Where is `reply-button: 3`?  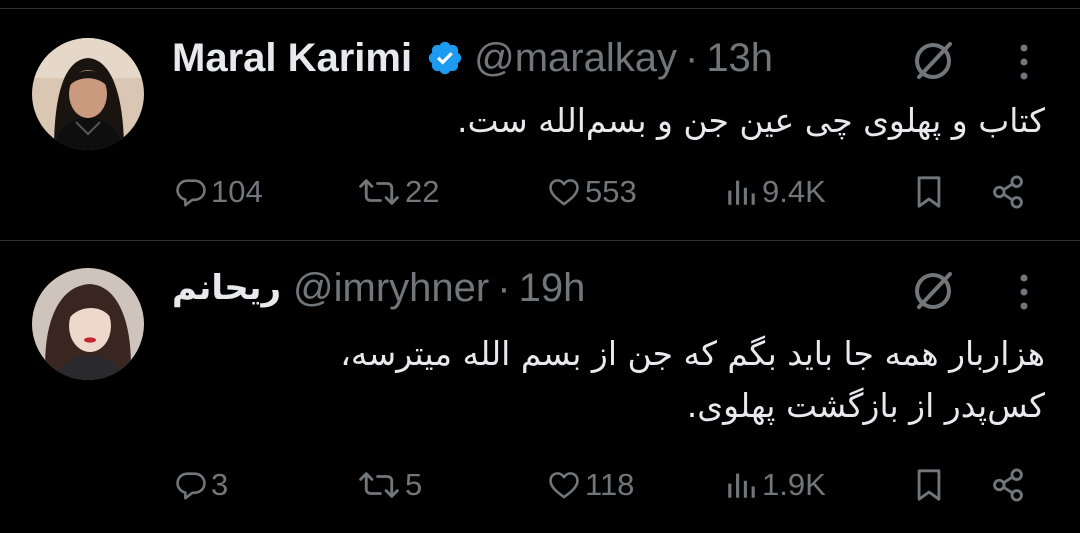 reply-button: 3 is located at coordinates (201, 485).